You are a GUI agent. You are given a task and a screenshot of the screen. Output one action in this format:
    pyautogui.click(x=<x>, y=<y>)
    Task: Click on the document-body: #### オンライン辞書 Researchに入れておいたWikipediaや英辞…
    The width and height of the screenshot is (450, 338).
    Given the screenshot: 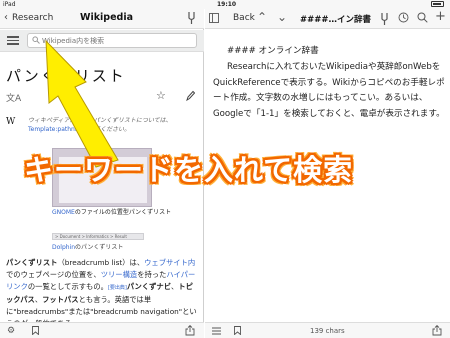 What is the action you would take?
    pyautogui.click(x=329, y=83)
    